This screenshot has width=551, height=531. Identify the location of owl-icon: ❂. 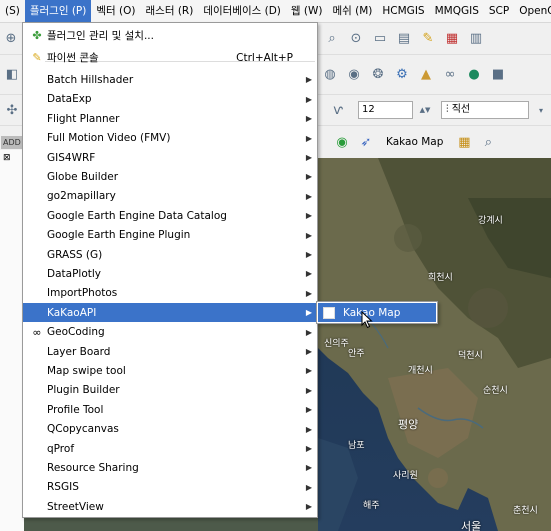
(378, 75).